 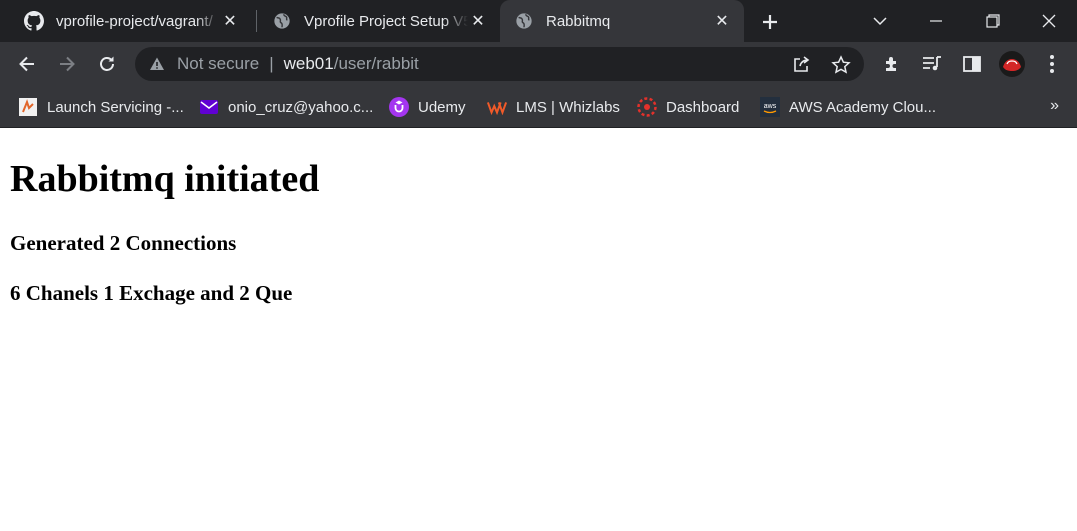 I want to click on restore-icon, so click(x=993, y=21).